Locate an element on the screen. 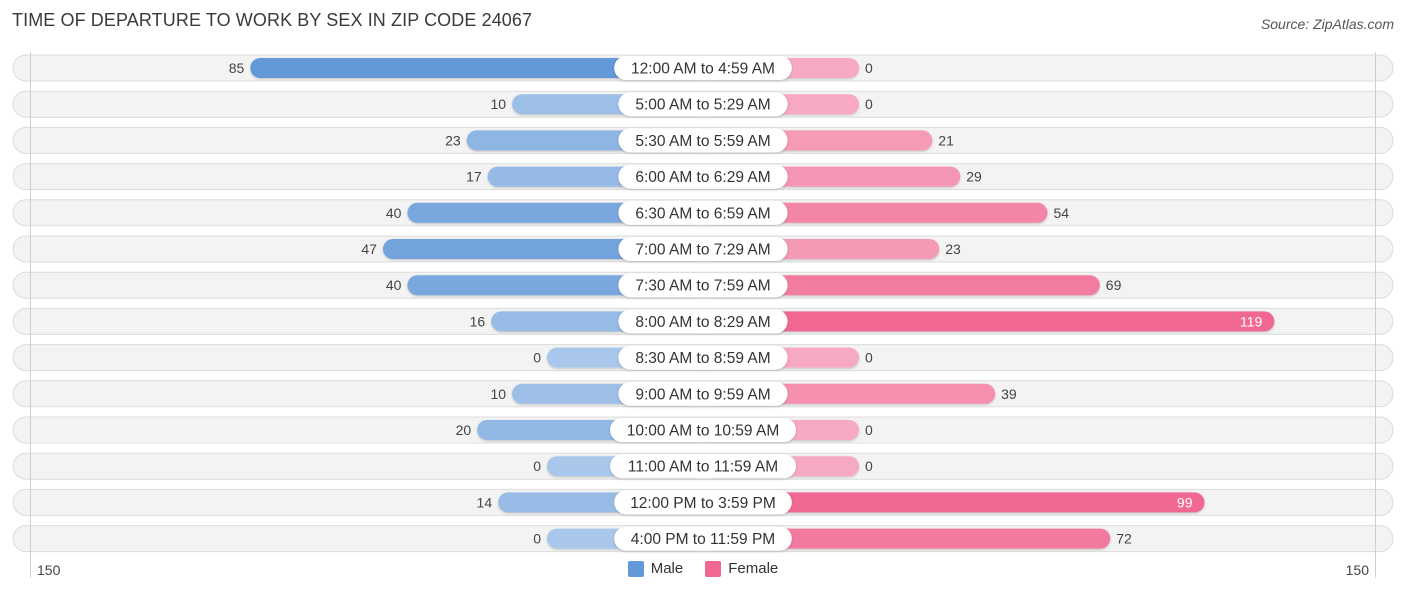  legend-item-female: Female is located at coordinates (741, 568).